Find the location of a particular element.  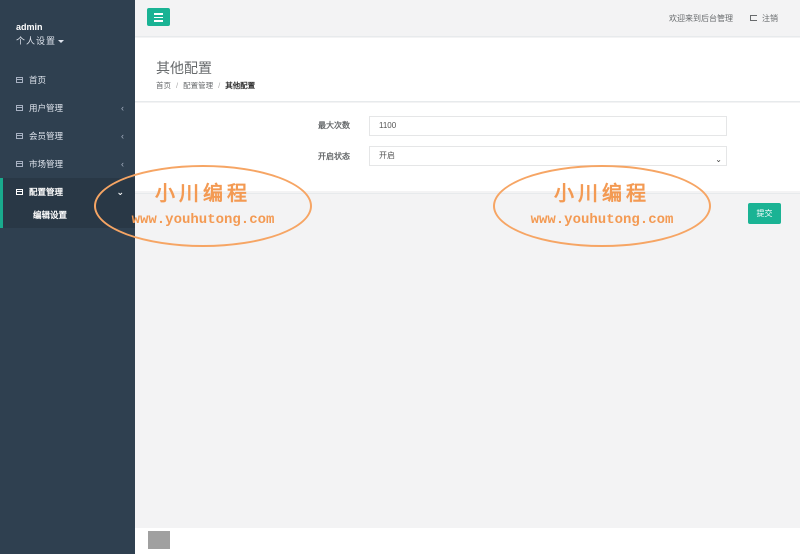

chevron-down-icon: ⌄ is located at coordinates (718, 159).